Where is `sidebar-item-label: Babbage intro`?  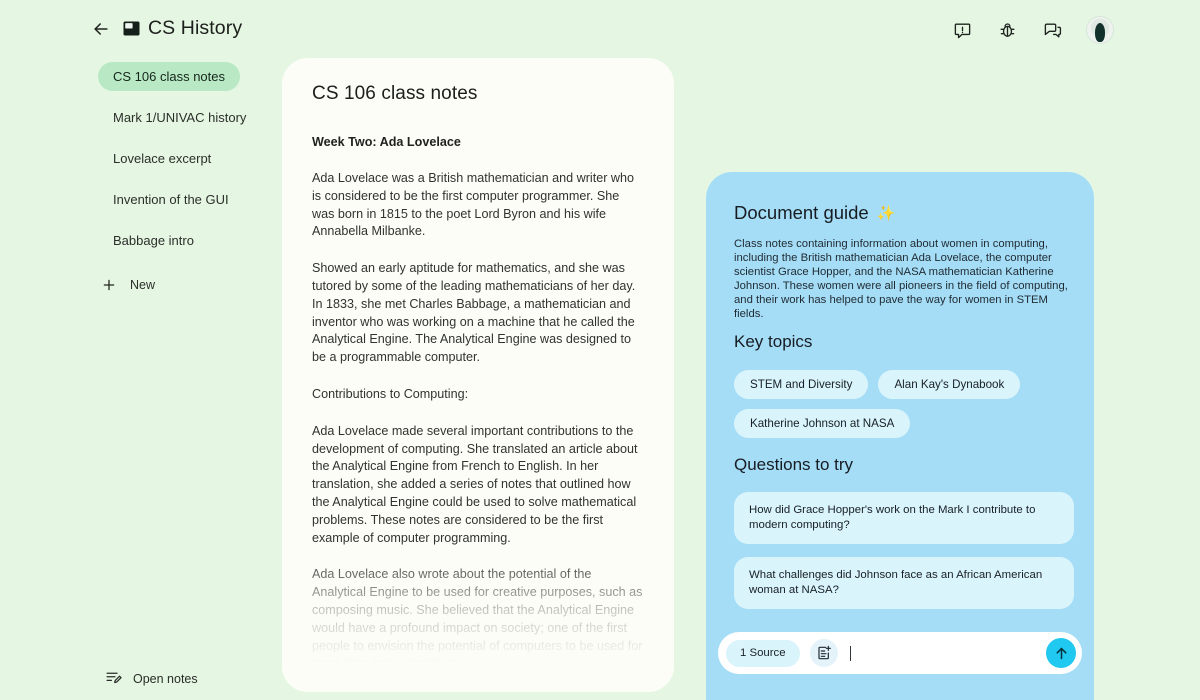 sidebar-item-label: Babbage intro is located at coordinates (153, 240).